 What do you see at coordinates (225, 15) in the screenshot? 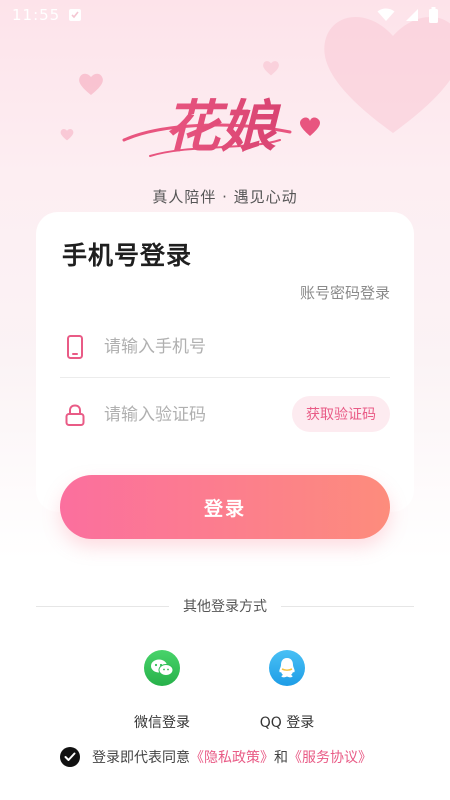
I see `status-bar: 11:55` at bounding box center [225, 15].